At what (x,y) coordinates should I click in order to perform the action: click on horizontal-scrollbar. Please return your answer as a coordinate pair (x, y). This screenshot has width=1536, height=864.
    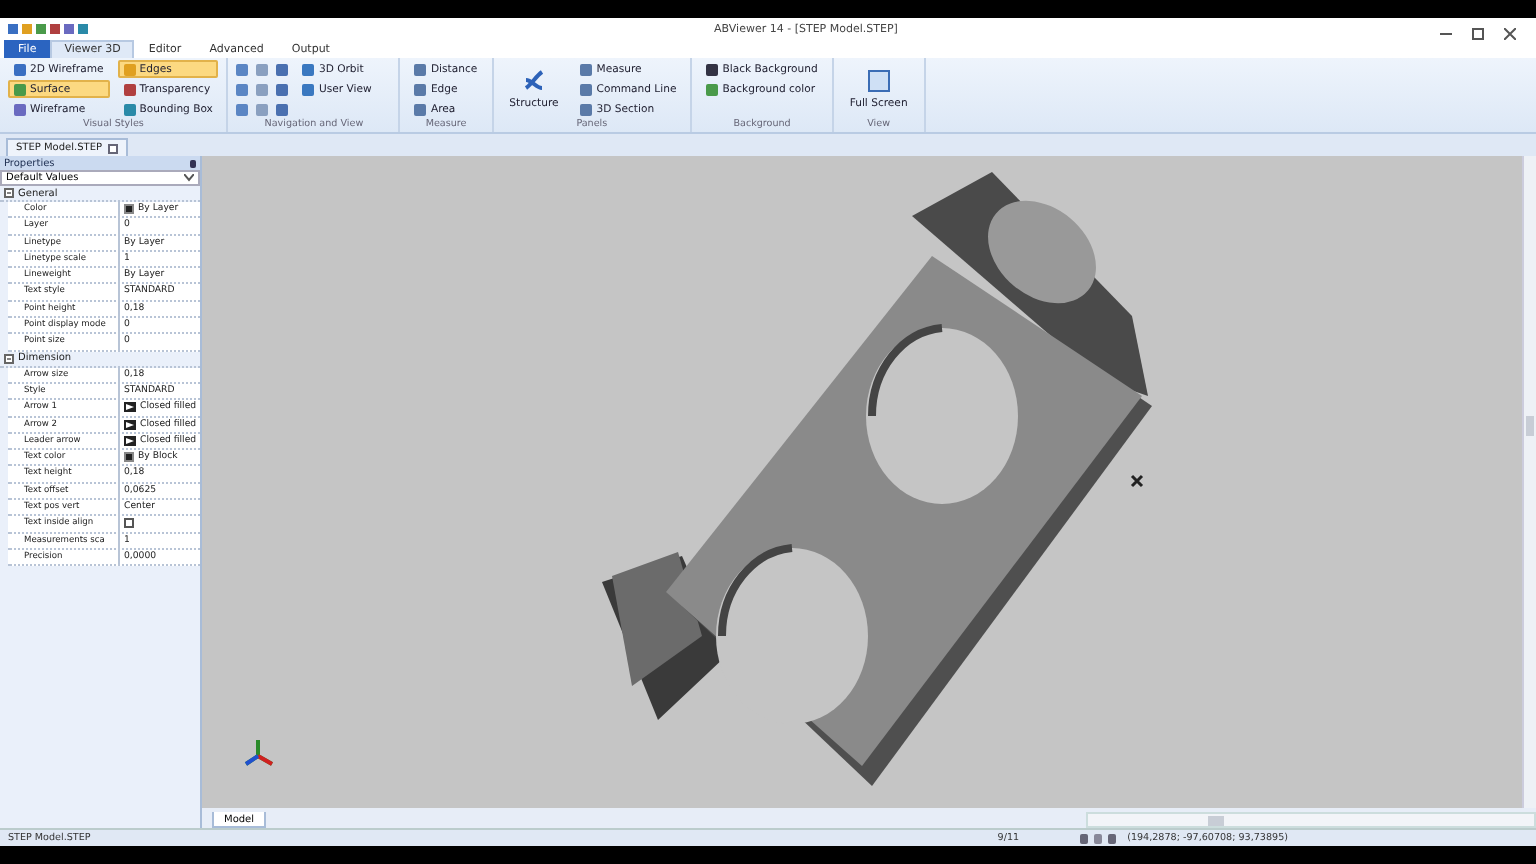
    Looking at the image, I should click on (1311, 820).